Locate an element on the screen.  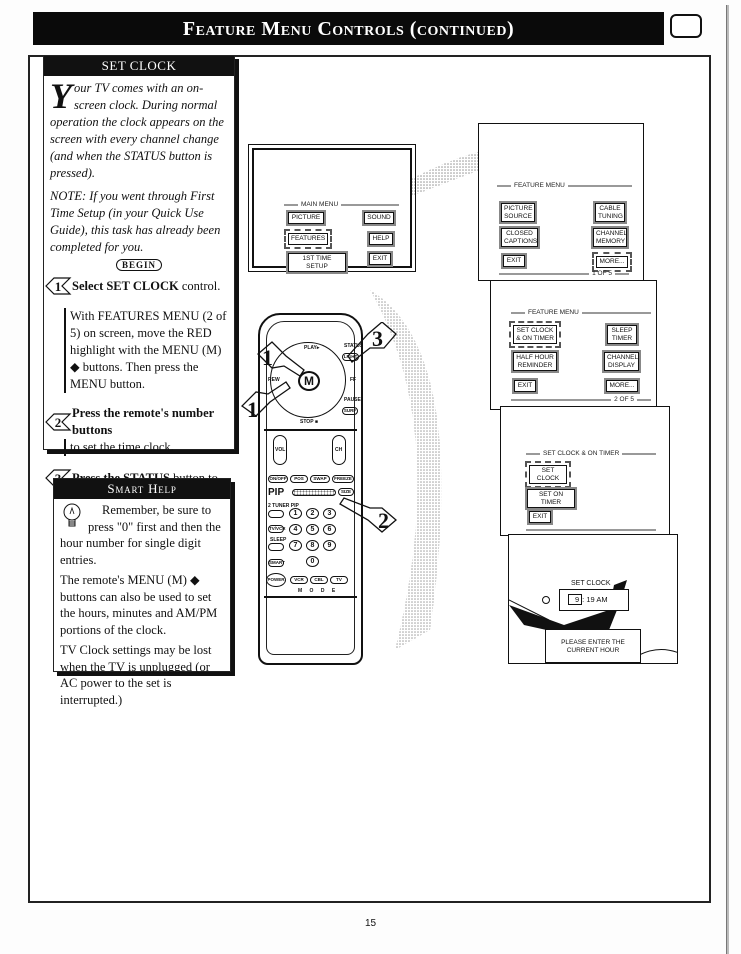
tv-icon is located at coordinates (686, 26).